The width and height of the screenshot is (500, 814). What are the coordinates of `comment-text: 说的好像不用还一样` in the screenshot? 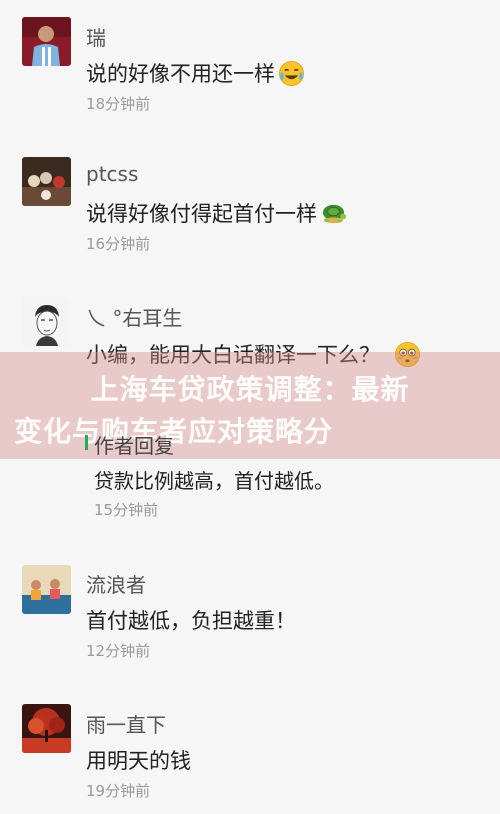 It's located at (195, 73).